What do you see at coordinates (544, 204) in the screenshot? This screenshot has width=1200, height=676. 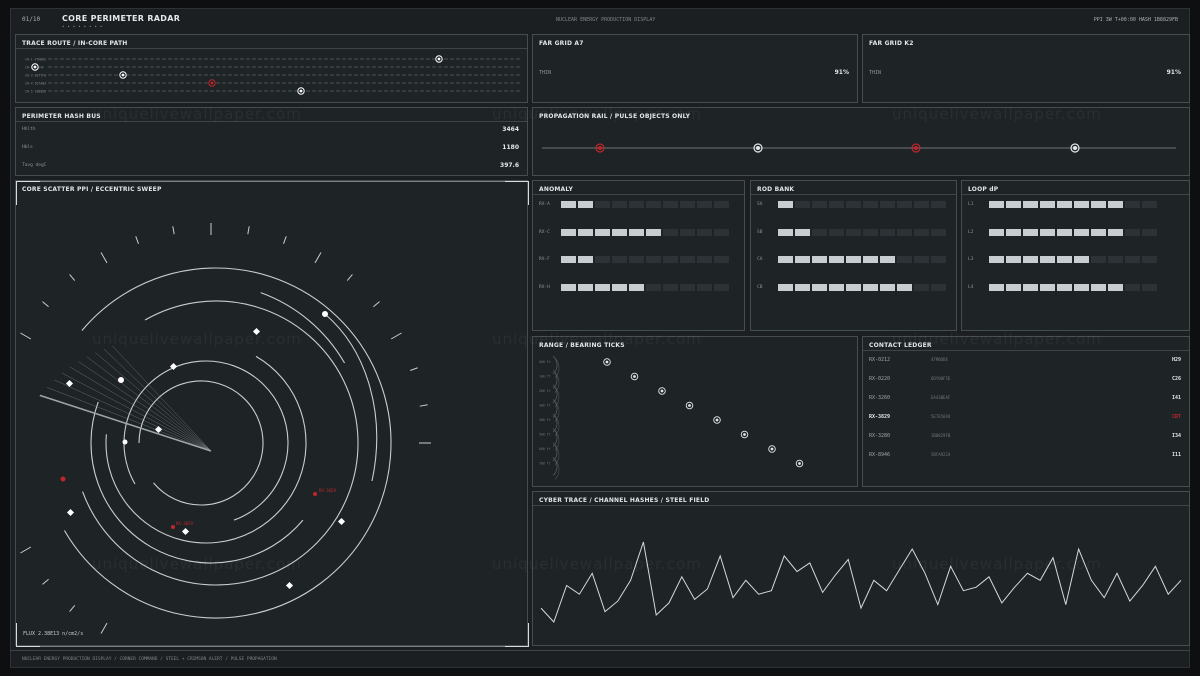 I see `bar-row-label: RX-A` at bounding box center [544, 204].